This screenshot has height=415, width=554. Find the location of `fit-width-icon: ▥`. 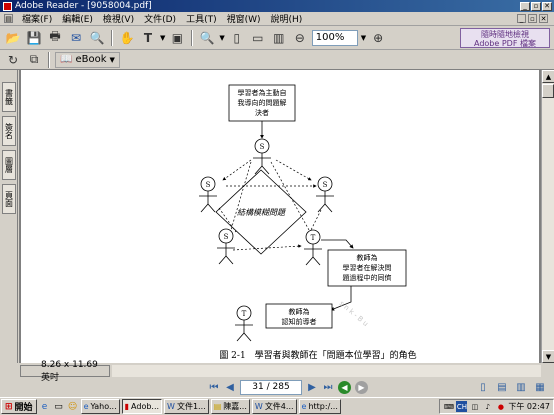

fit-width-icon: ▥ is located at coordinates (279, 38).